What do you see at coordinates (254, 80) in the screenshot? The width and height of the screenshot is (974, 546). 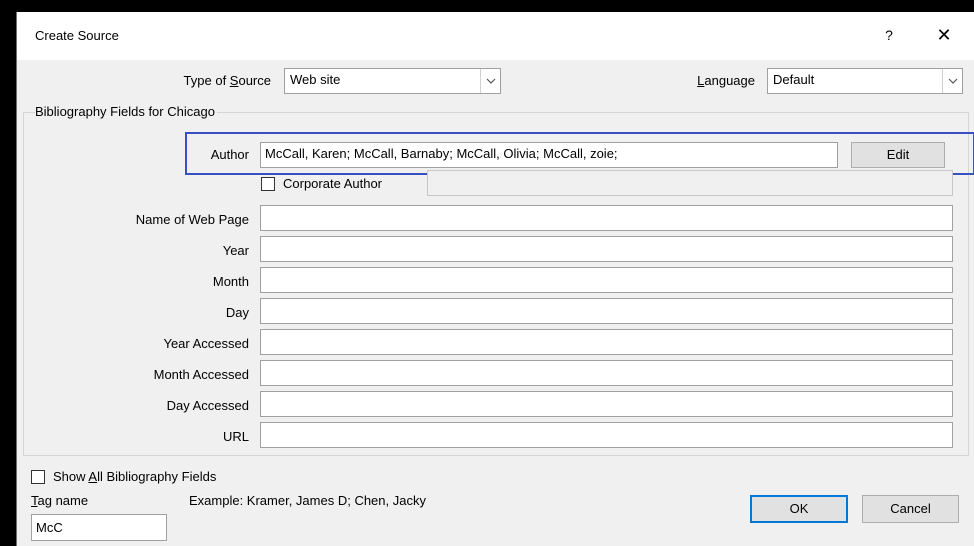 I see `type-of-source-label-post: ource` at bounding box center [254, 80].